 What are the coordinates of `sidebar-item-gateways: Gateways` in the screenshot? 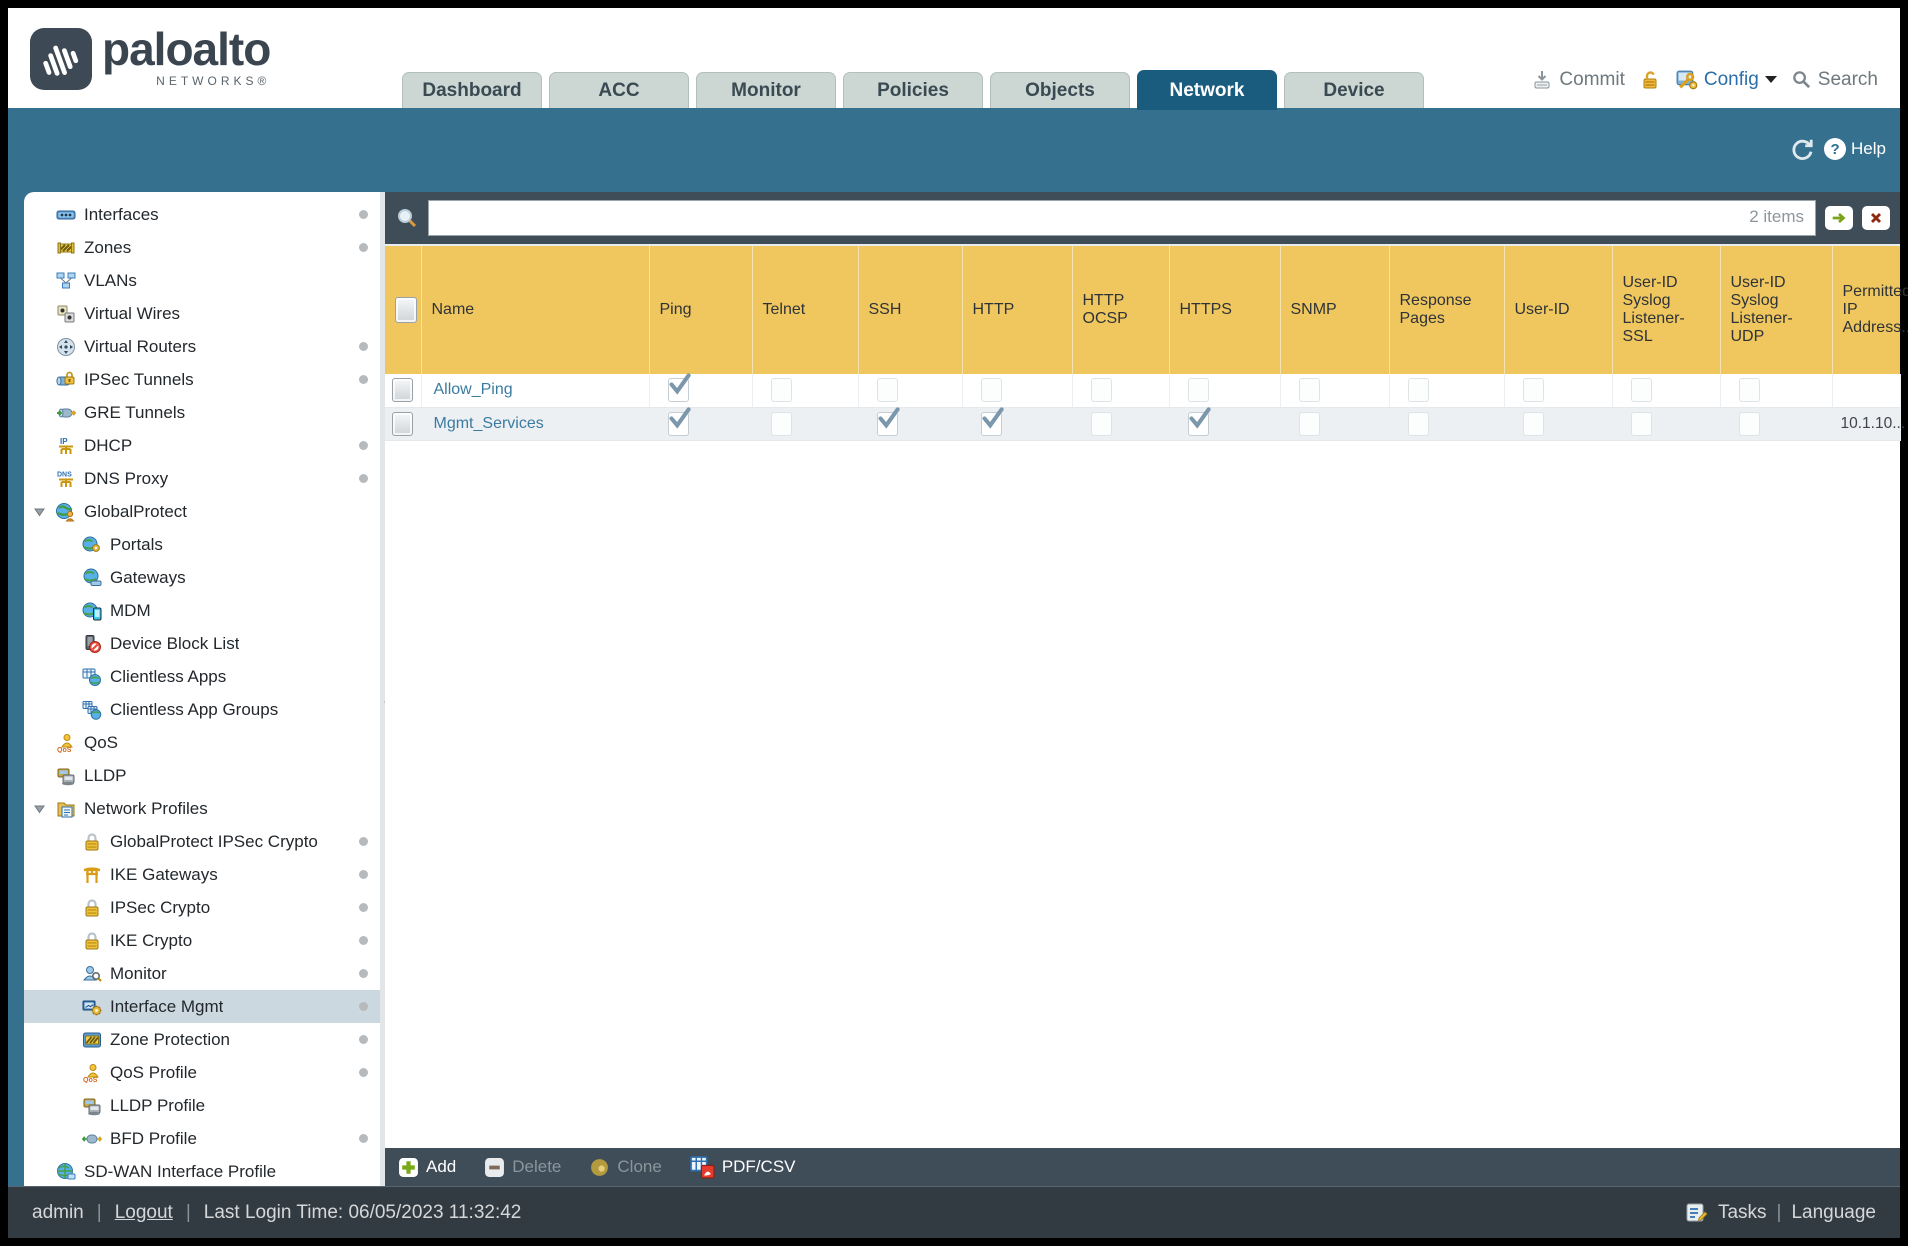 It's located at (202, 577).